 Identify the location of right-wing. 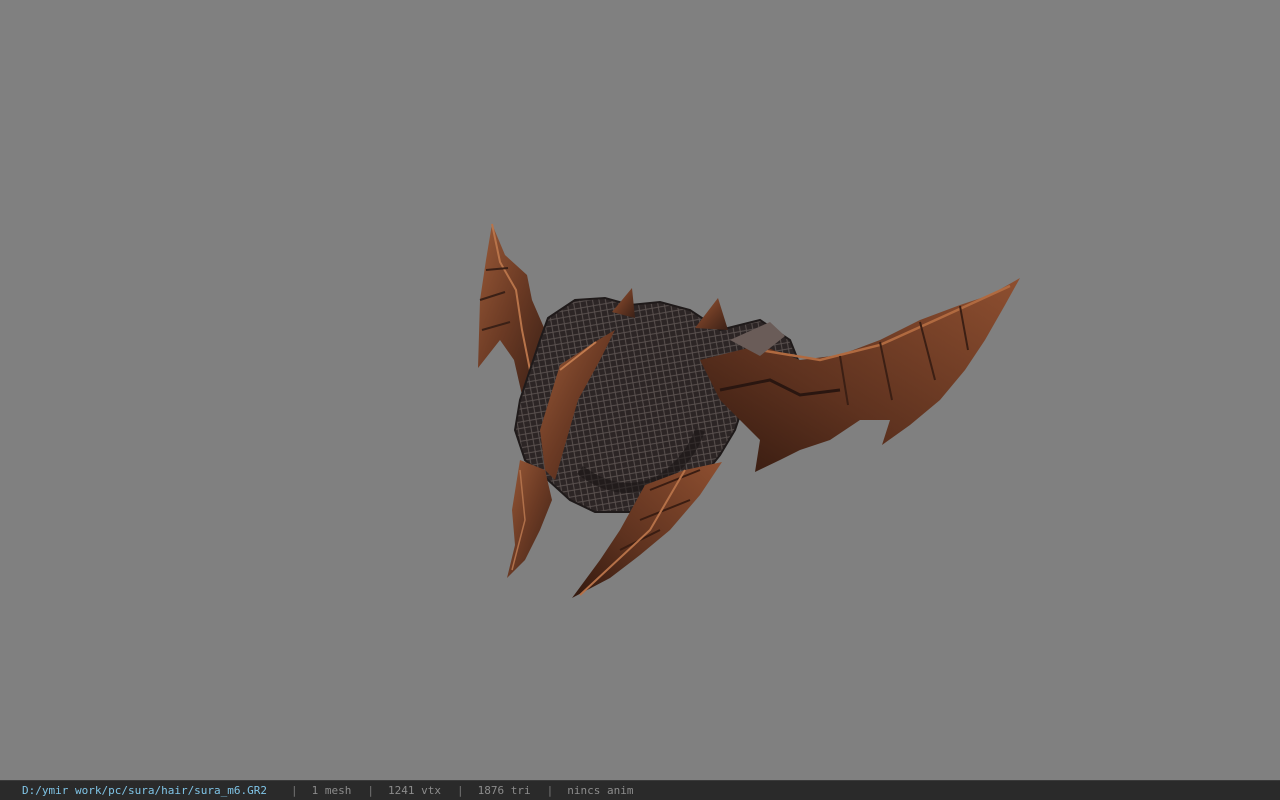
(860, 375).